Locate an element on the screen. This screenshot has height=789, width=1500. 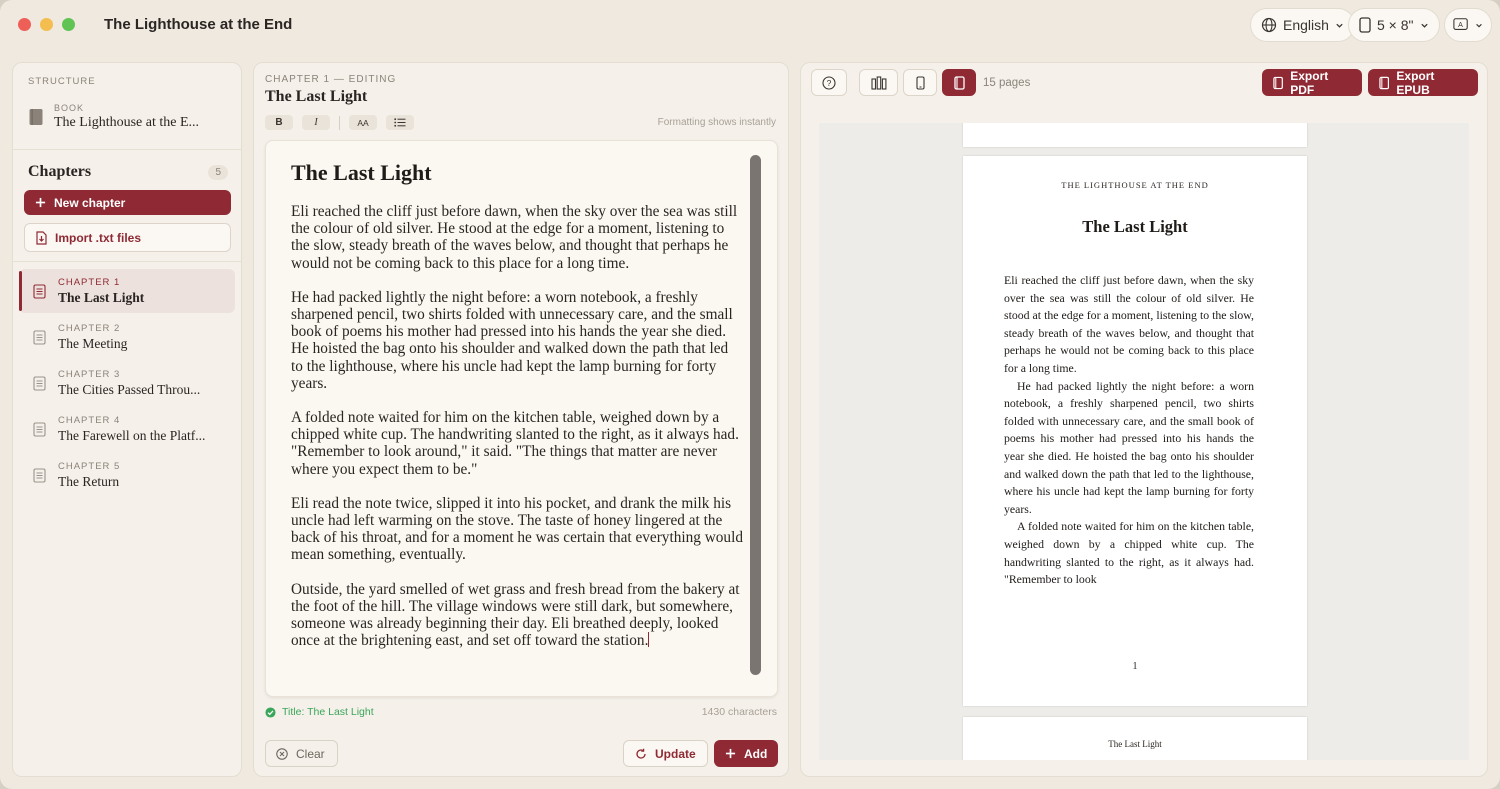
add-button: Add is located at coordinates (746, 753).